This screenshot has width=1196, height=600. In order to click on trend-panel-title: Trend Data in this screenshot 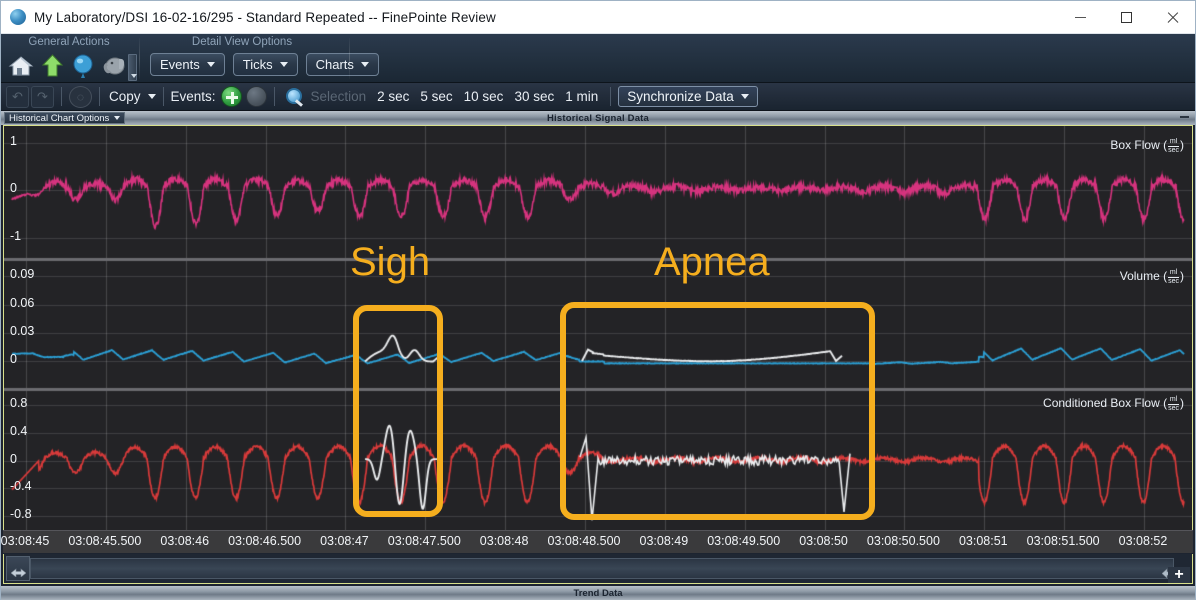, I will do `click(598, 593)`.